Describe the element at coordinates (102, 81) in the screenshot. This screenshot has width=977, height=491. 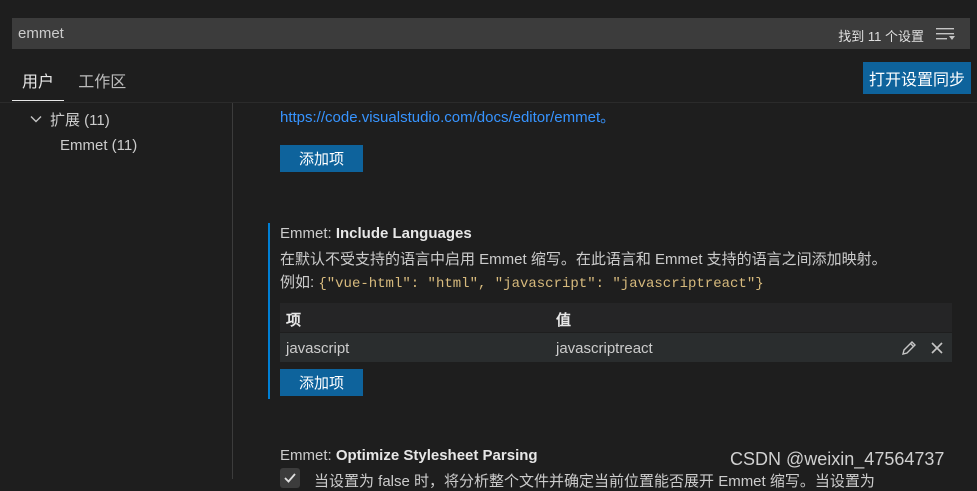
I see `tab-workspace: 工作区` at that location.